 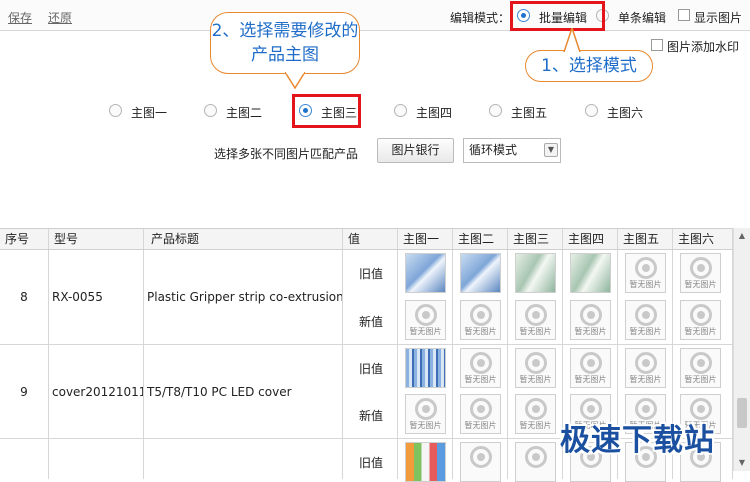 What do you see at coordinates (591, 110) in the screenshot?
I see `main-image-6-radio` at bounding box center [591, 110].